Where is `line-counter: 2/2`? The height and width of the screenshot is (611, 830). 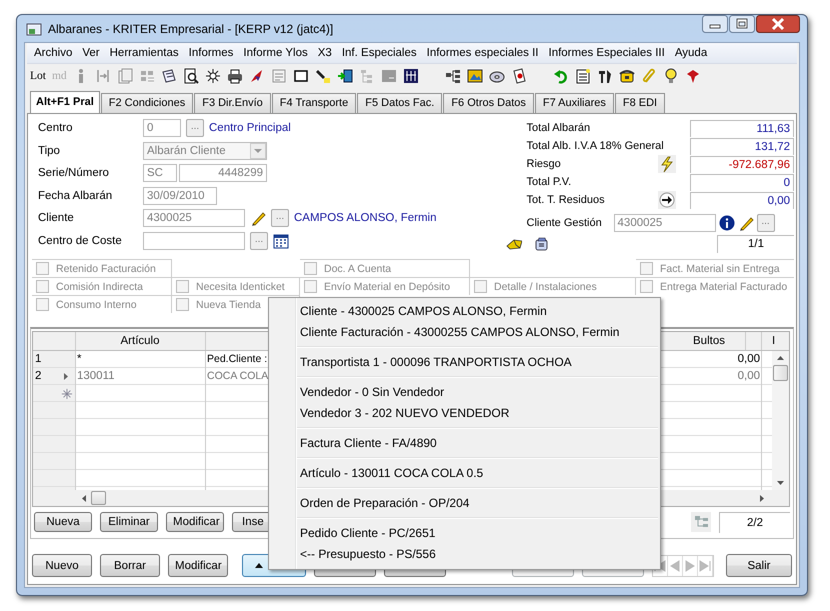 line-counter: 2/2 is located at coordinates (754, 522).